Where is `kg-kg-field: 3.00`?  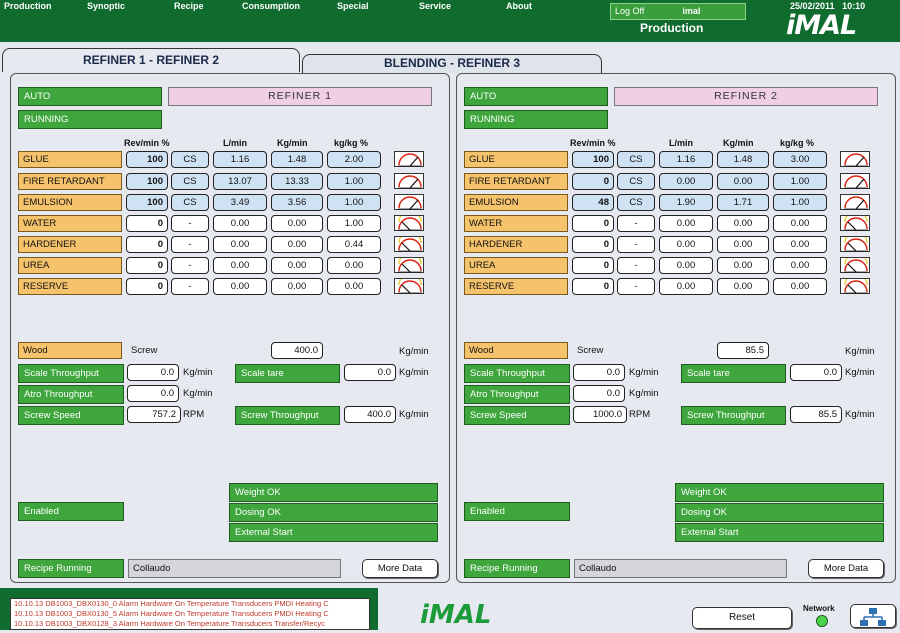 kg-kg-field: 3.00 is located at coordinates (800, 159).